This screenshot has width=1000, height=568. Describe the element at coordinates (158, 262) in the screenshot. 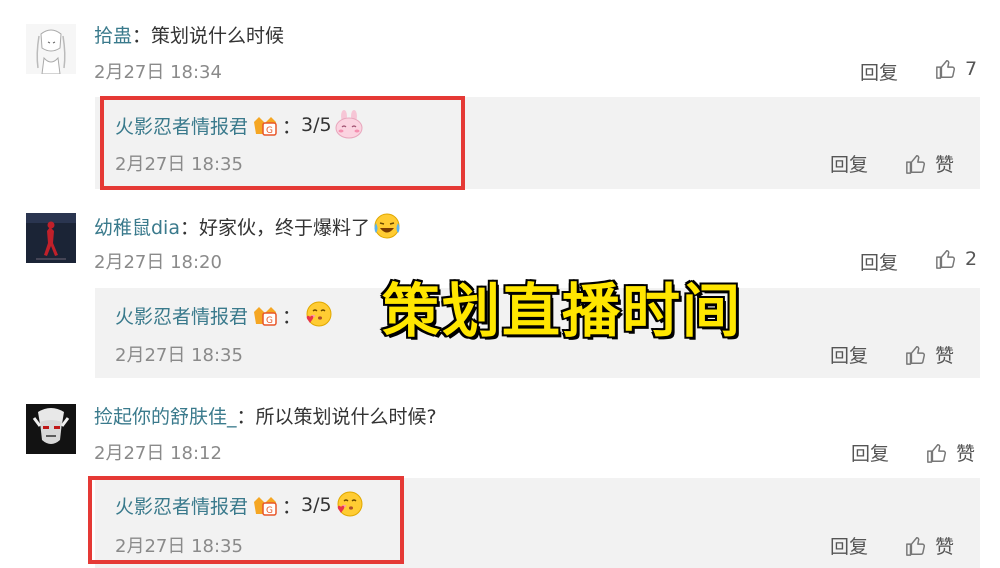

I see `comment-time: 2月27日 18:20` at that location.